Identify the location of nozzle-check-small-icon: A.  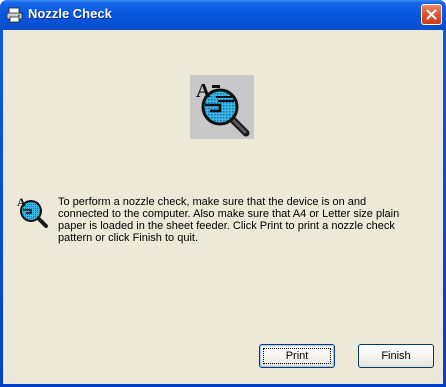
(32, 211).